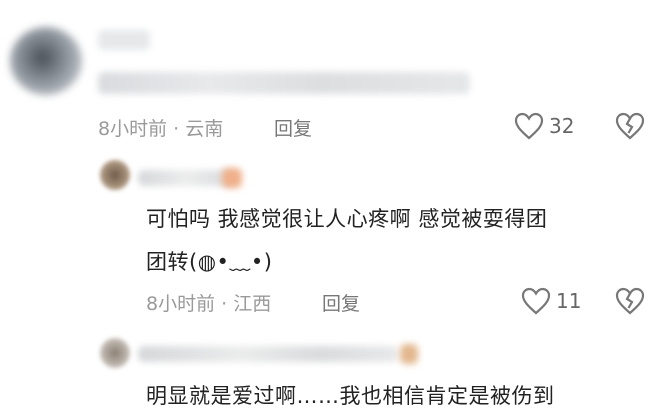 The width and height of the screenshot is (668, 410). What do you see at coordinates (569, 301) in the screenshot?
I see `like-count: 11` at bounding box center [569, 301].